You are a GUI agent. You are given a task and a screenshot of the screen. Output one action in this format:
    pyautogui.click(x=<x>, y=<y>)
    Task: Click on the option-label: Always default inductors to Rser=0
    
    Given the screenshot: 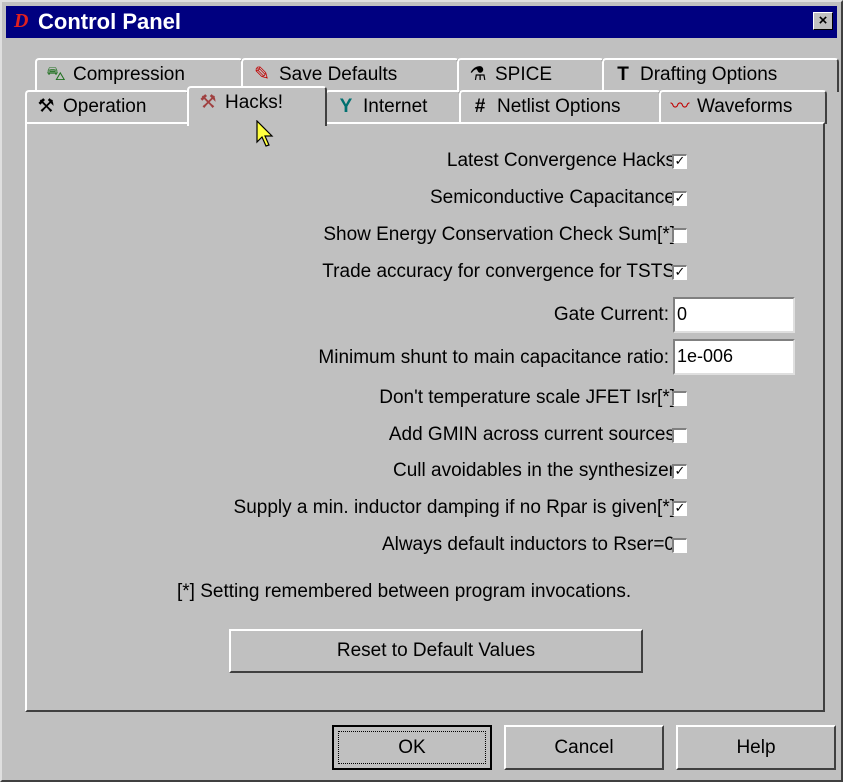 What is the action you would take?
    pyautogui.click(x=528, y=544)
    